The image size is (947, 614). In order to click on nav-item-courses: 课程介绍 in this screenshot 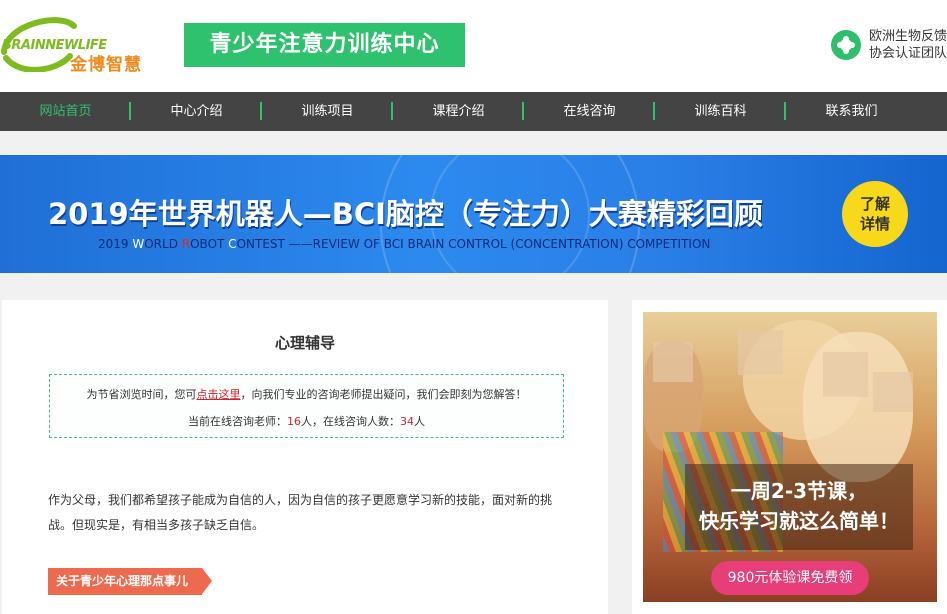, I will do `click(458, 111)`.